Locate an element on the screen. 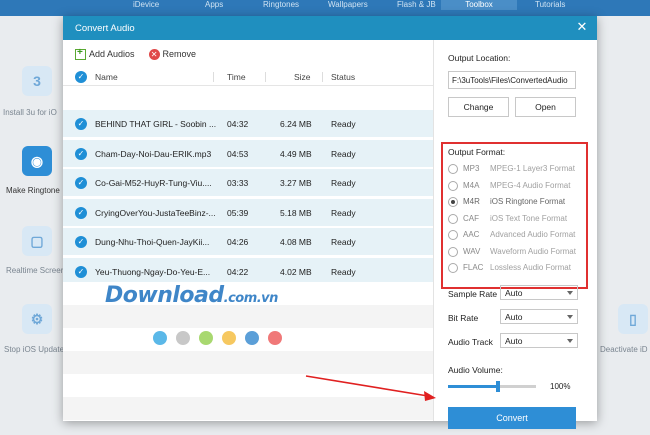 The height and width of the screenshot is (435, 650). add-file-icon is located at coordinates (80, 53).